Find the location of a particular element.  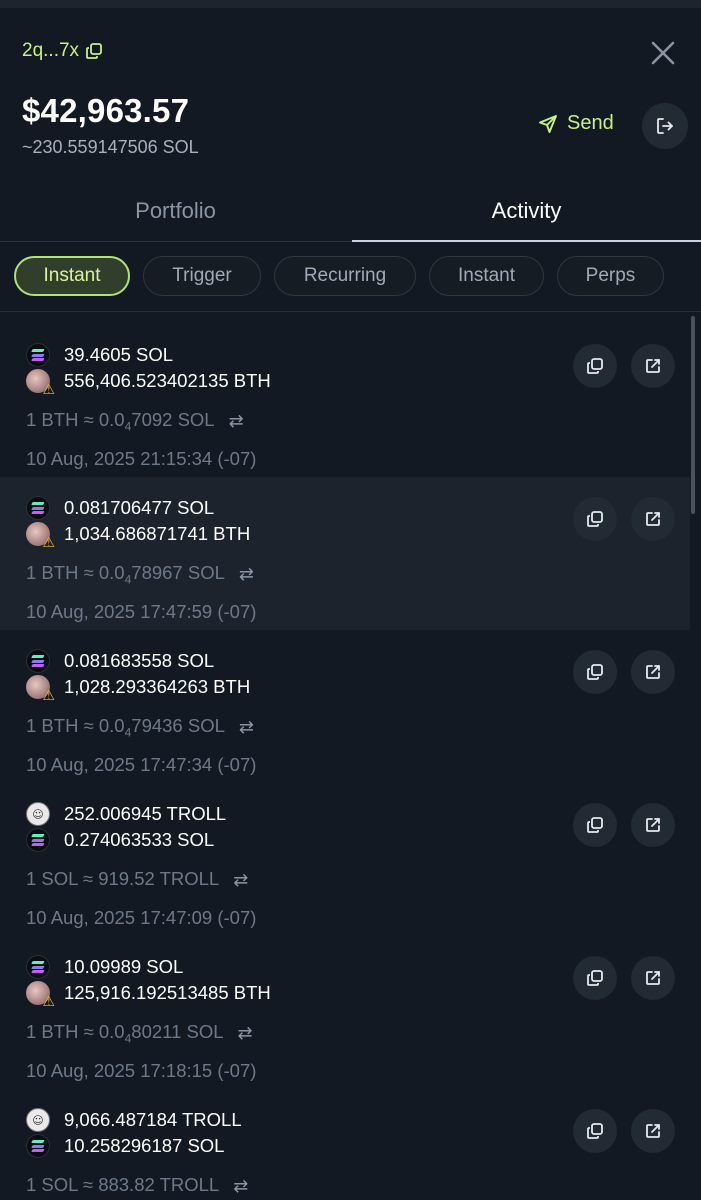

filter-pills: Instant Trigger Recurring Instant Perps is located at coordinates (350, 277).